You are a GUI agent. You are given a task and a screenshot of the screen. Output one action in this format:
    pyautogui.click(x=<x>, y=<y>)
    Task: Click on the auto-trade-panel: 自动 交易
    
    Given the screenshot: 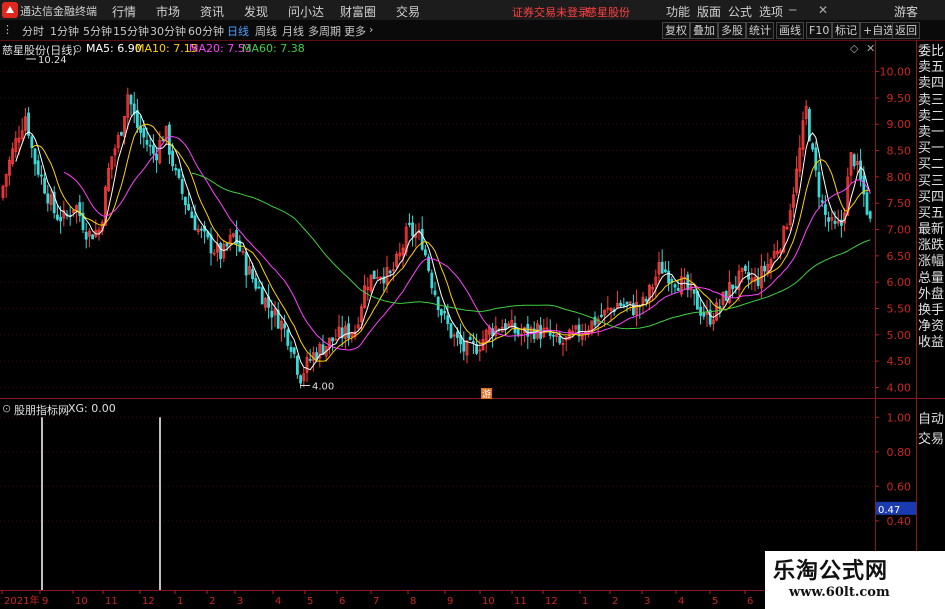 What is the action you would take?
    pyautogui.click(x=931, y=430)
    